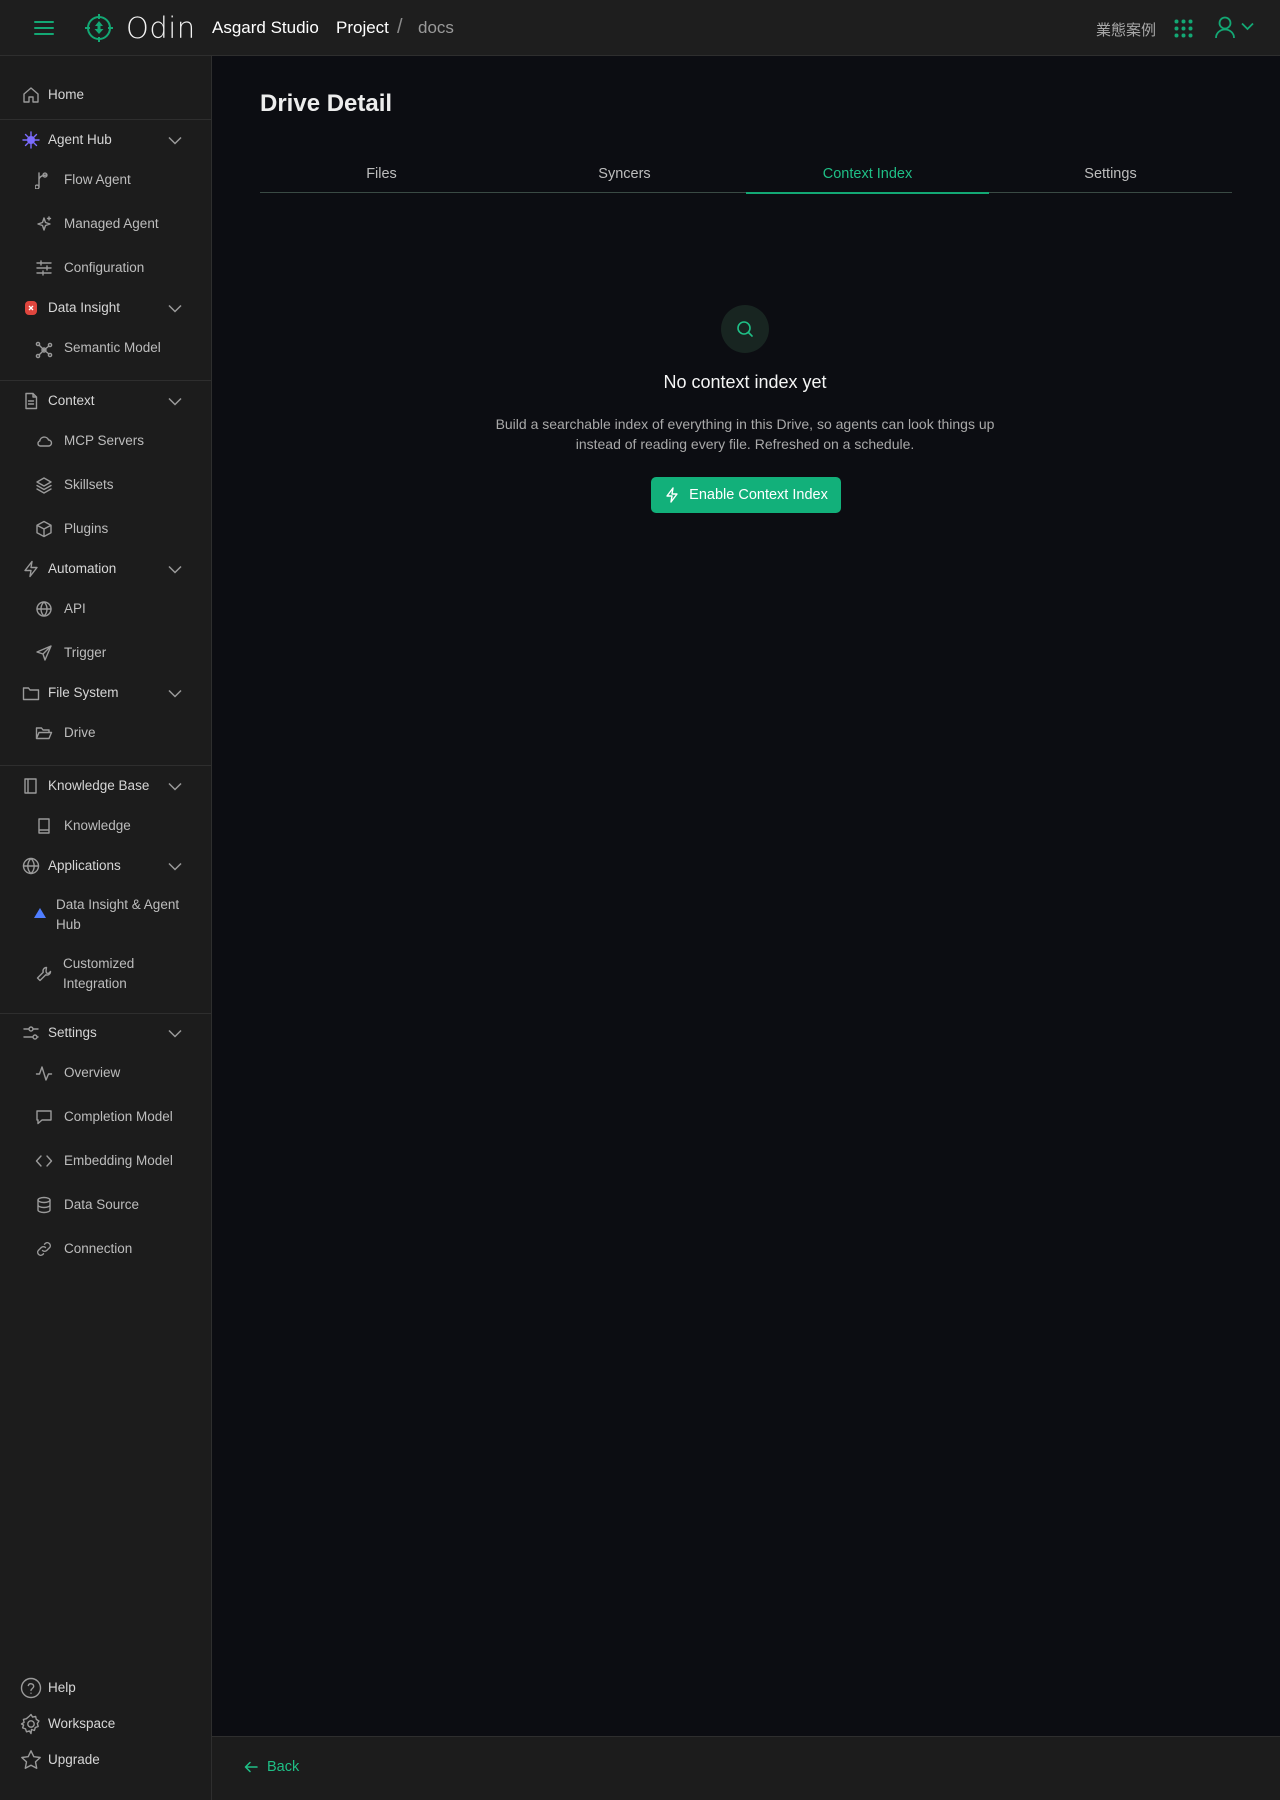 Image resolution: width=1280 pixels, height=1800 pixels. Describe the element at coordinates (44, 974) in the screenshot. I see `wrench-icon` at that location.